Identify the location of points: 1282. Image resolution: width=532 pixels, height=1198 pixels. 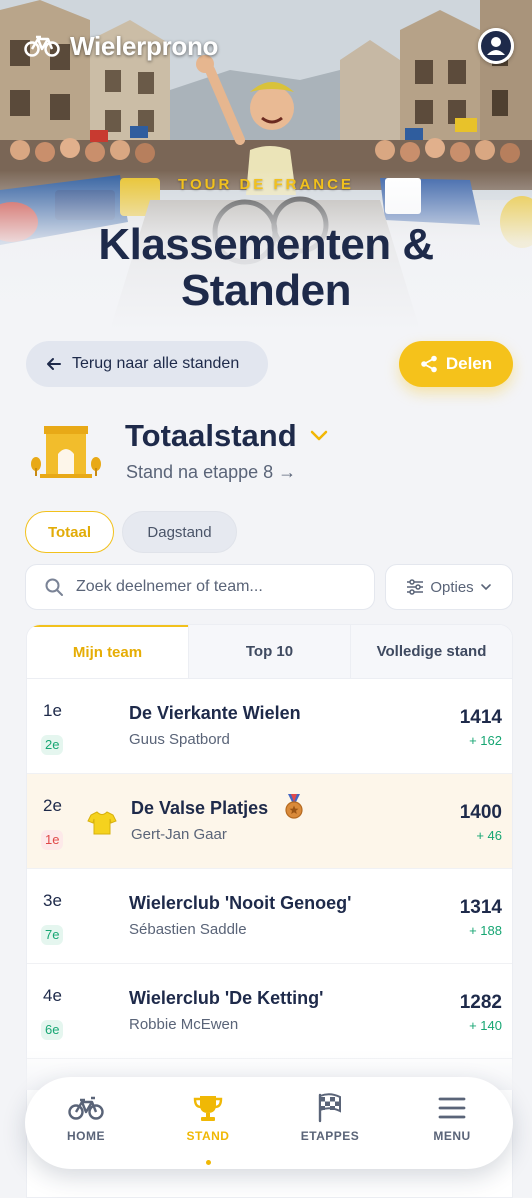
(480, 1002).